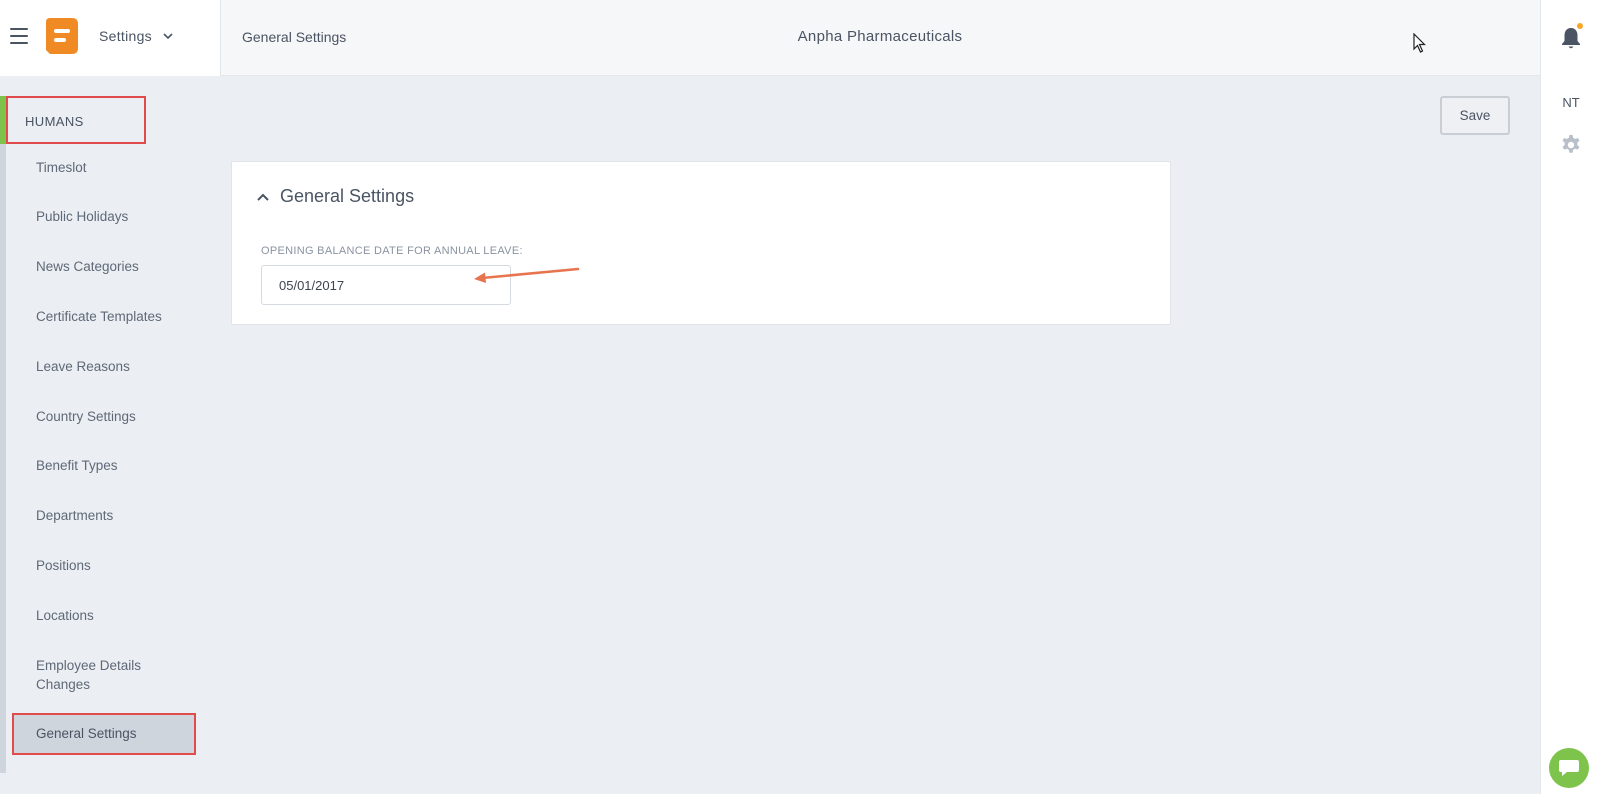 The height and width of the screenshot is (794, 1600). Describe the element at coordinates (880, 36) in the screenshot. I see `company-name: Anpha Pharmaceuticals` at that location.